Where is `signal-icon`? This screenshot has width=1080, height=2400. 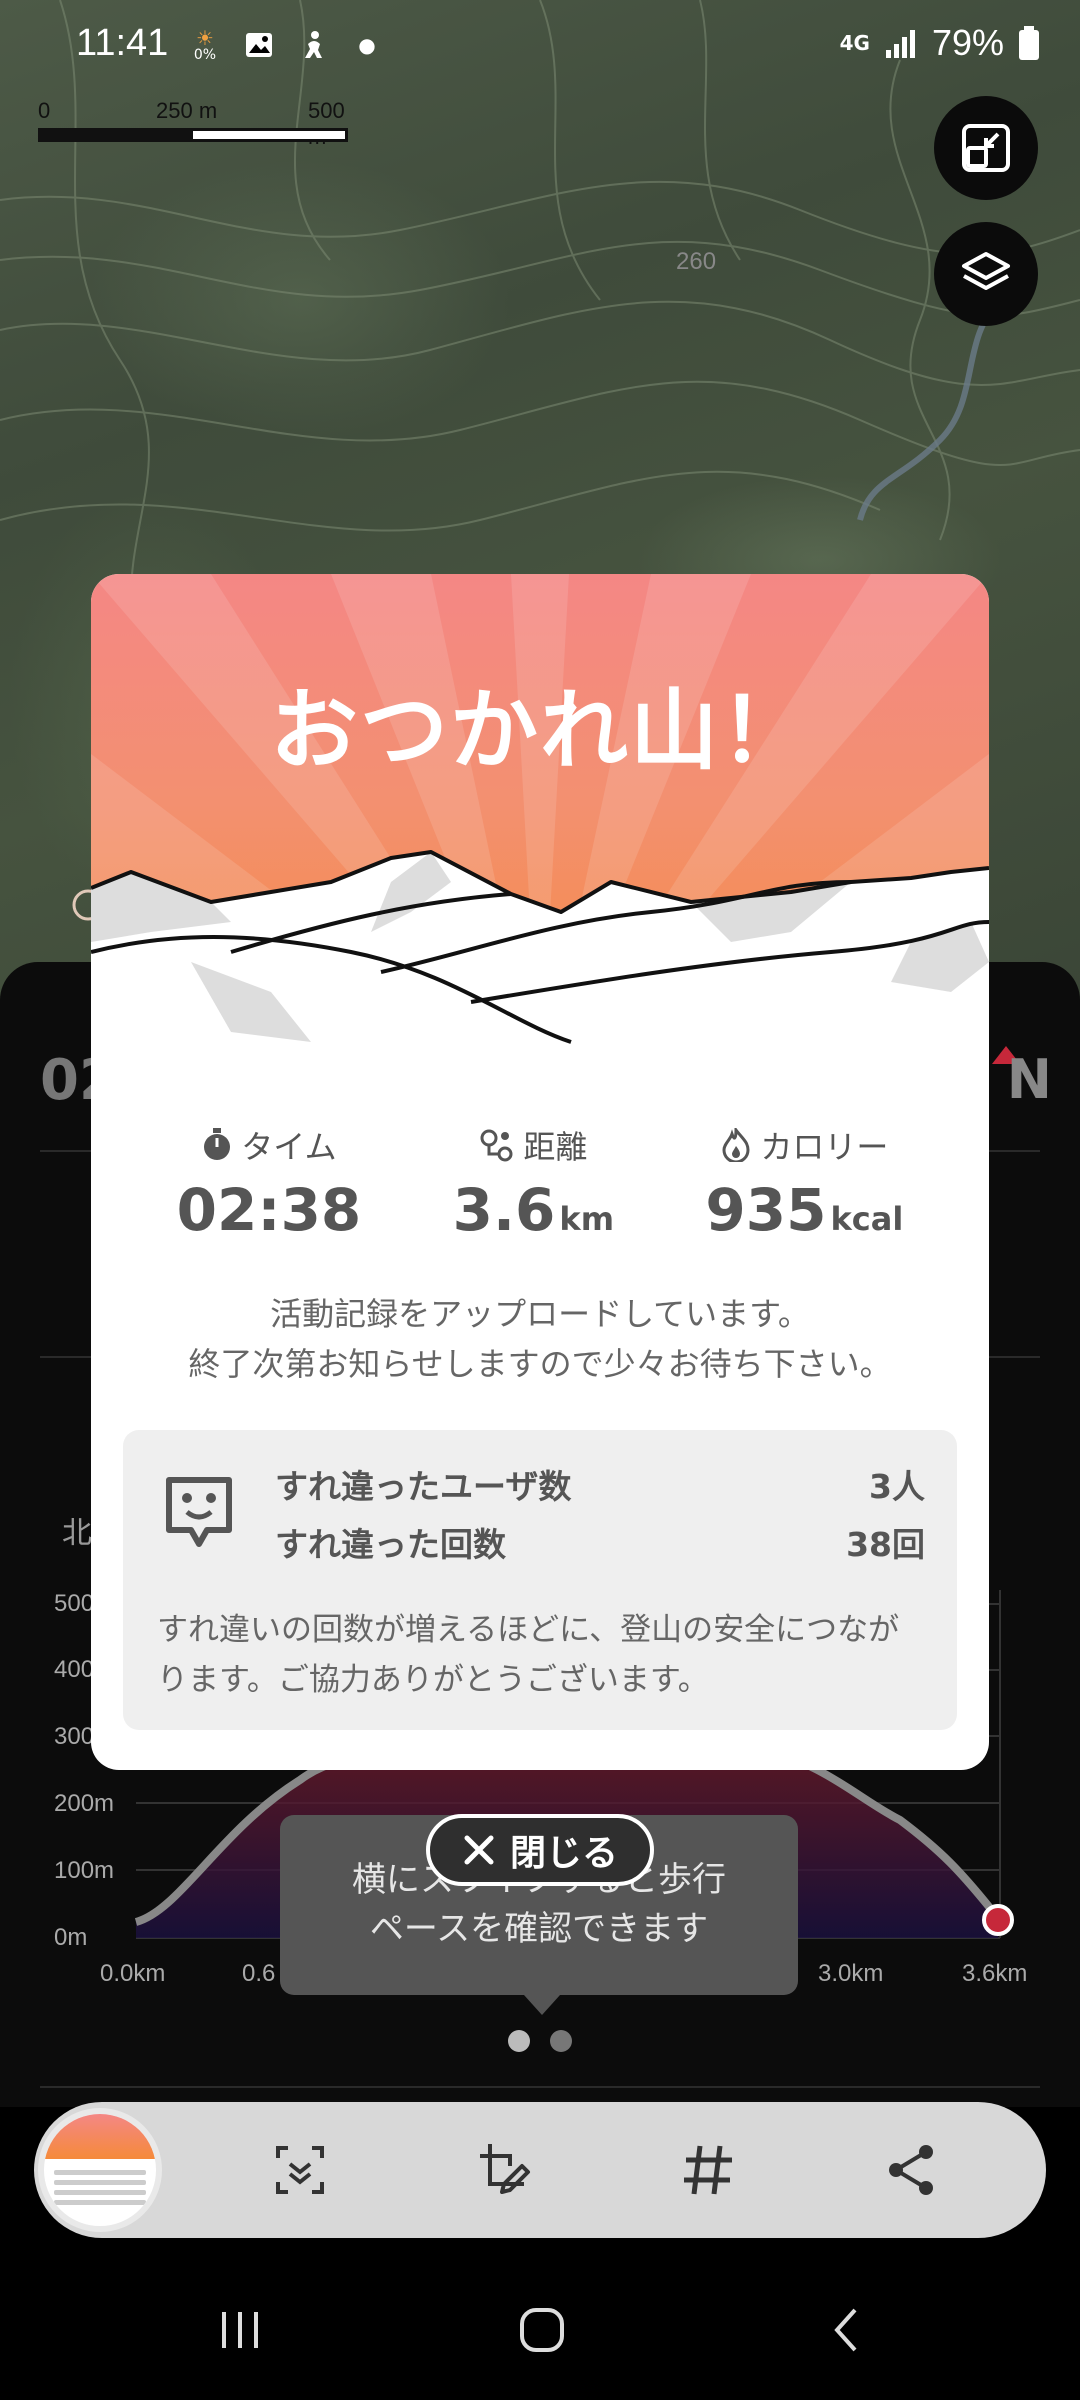 signal-icon is located at coordinates (900, 44).